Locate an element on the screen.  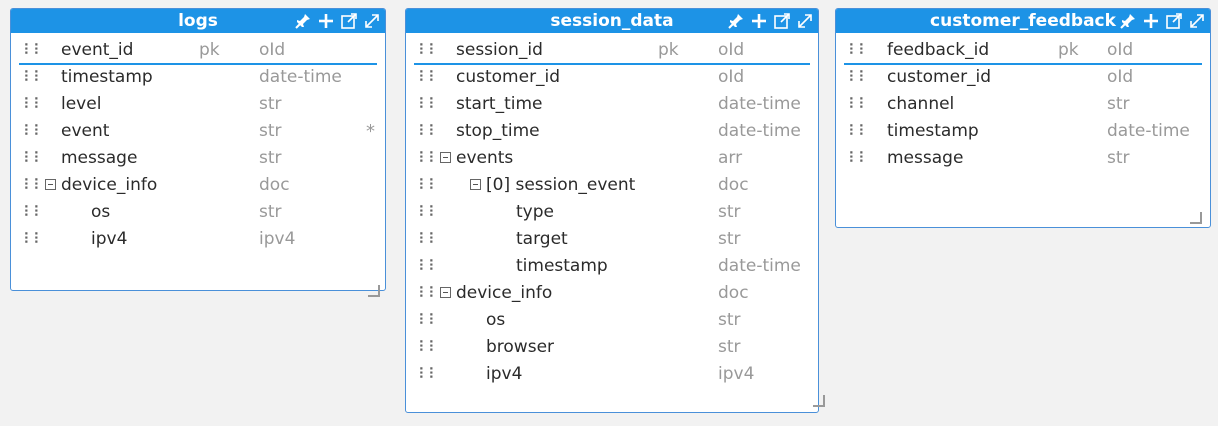
field-name: event_id is located at coordinates (97, 50).